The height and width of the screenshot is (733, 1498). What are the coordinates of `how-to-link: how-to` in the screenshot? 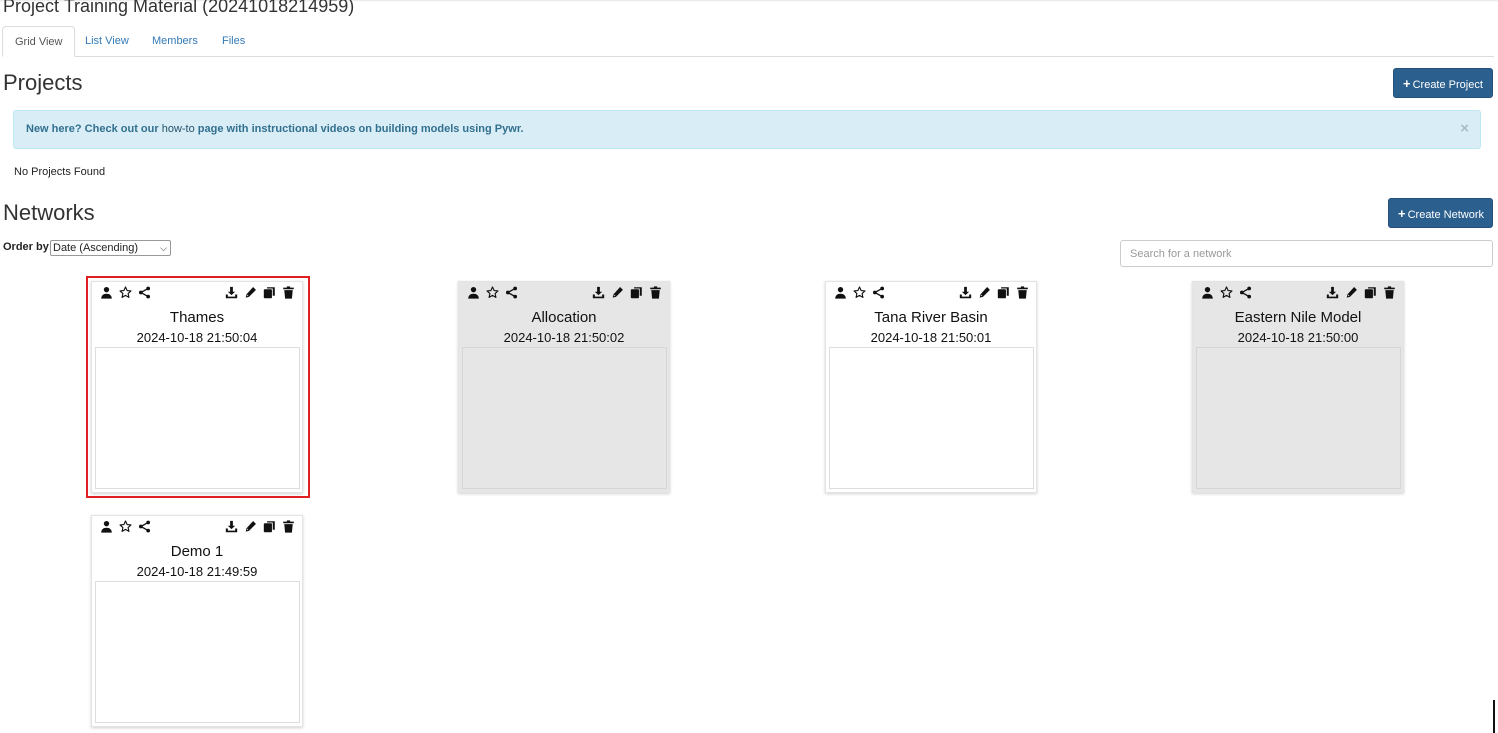 It's located at (178, 129).